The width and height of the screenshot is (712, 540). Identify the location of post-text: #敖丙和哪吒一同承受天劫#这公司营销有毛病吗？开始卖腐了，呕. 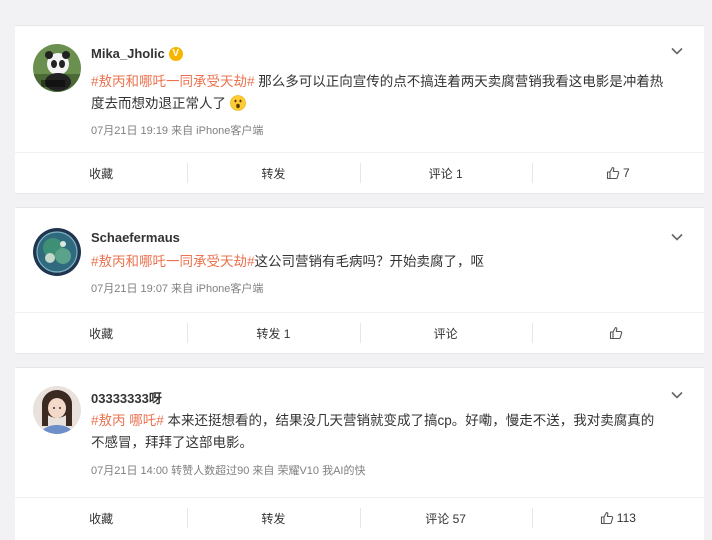
(377, 262).